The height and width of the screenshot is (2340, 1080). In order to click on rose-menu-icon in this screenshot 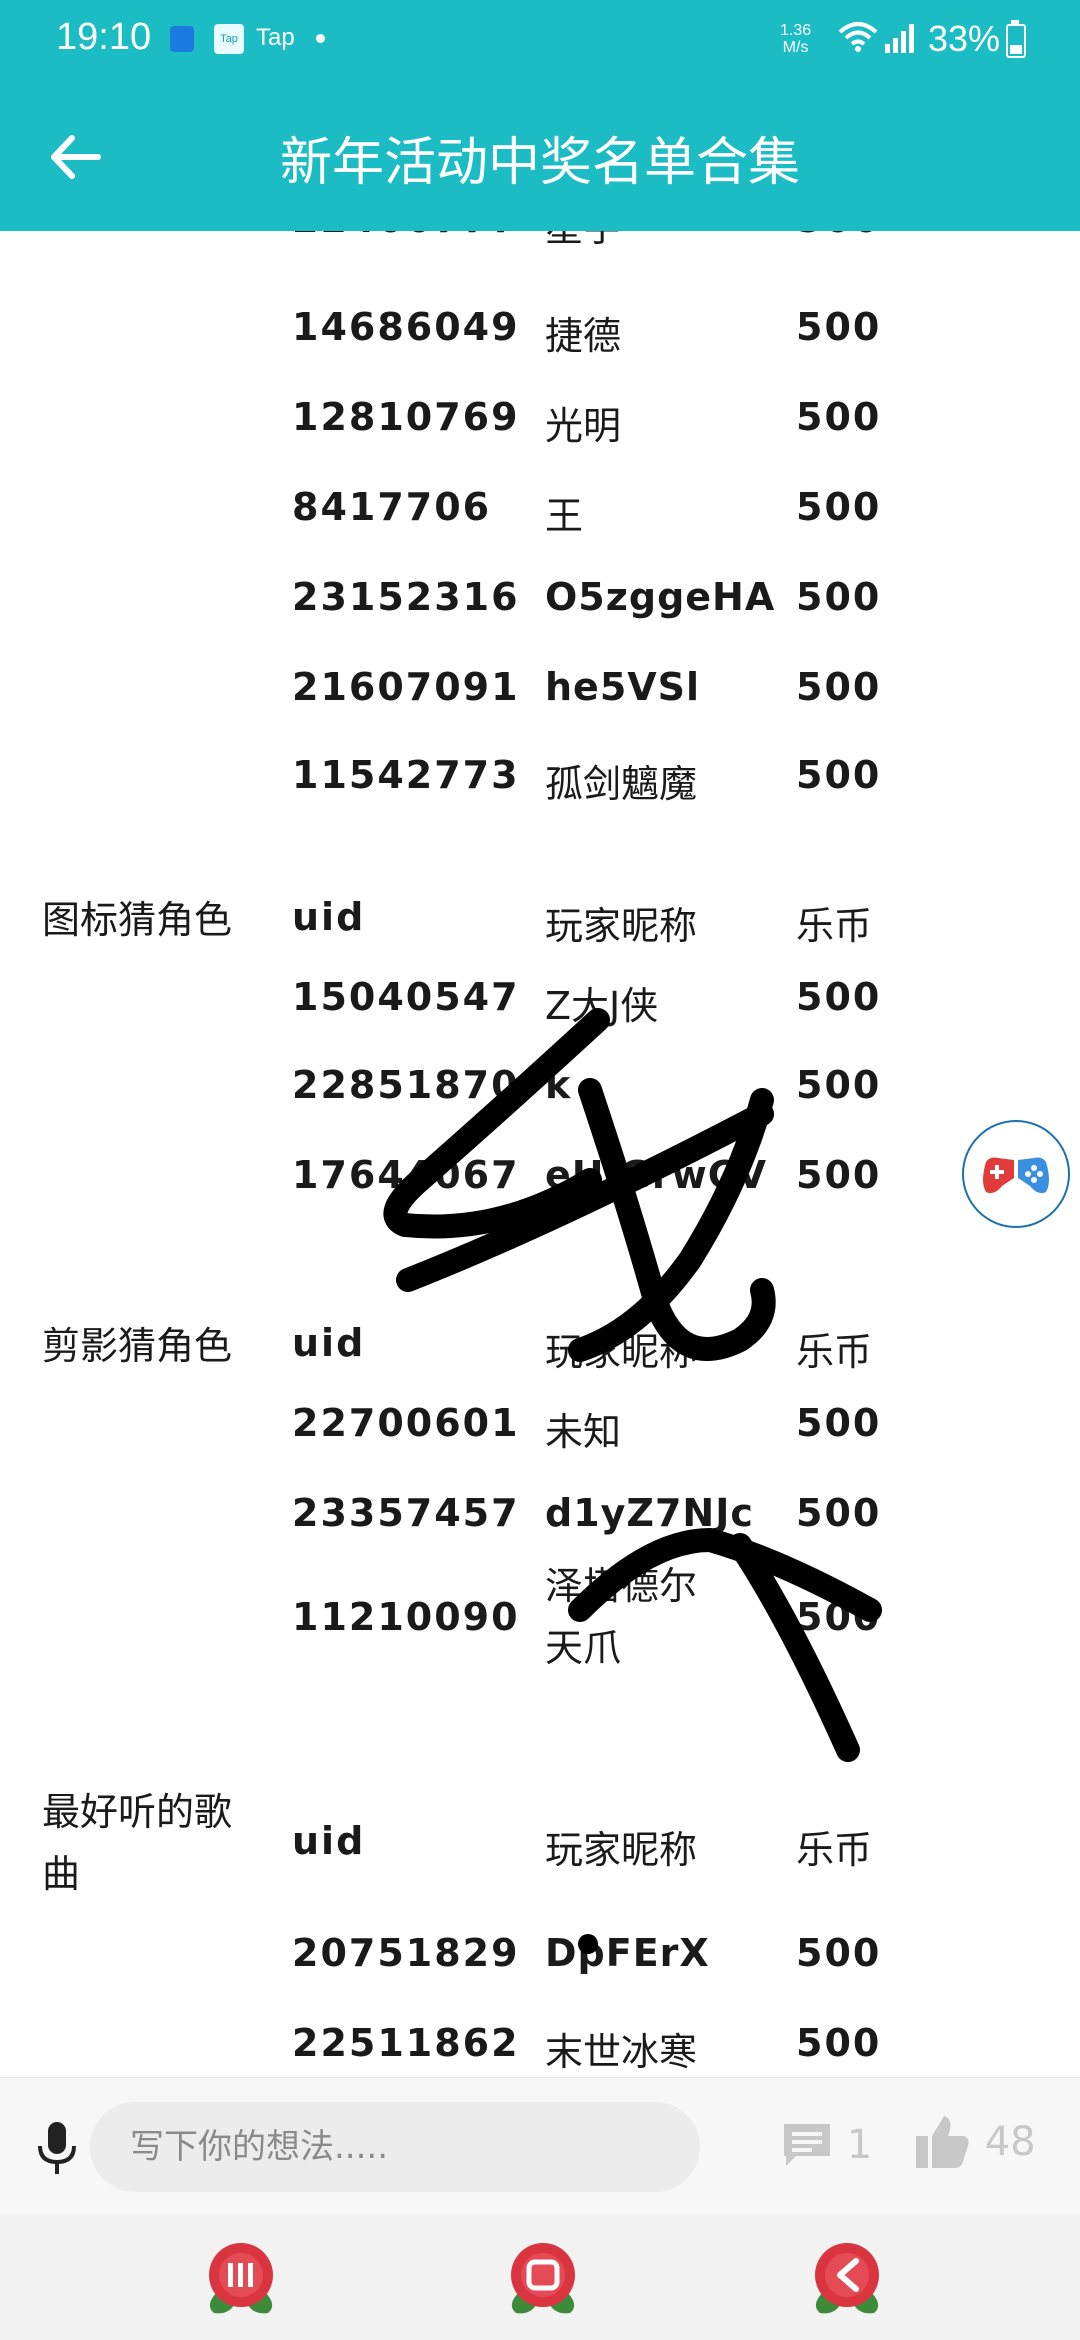, I will do `click(241, 2278)`.